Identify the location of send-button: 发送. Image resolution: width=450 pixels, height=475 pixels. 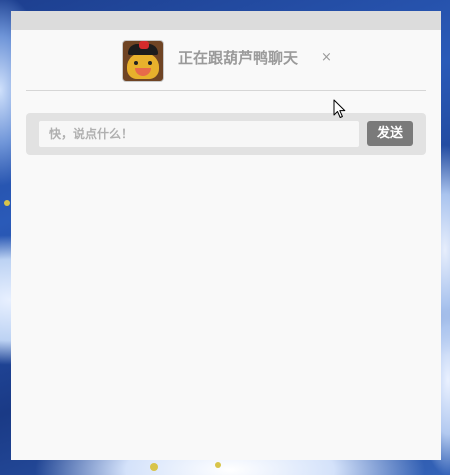
(390, 133).